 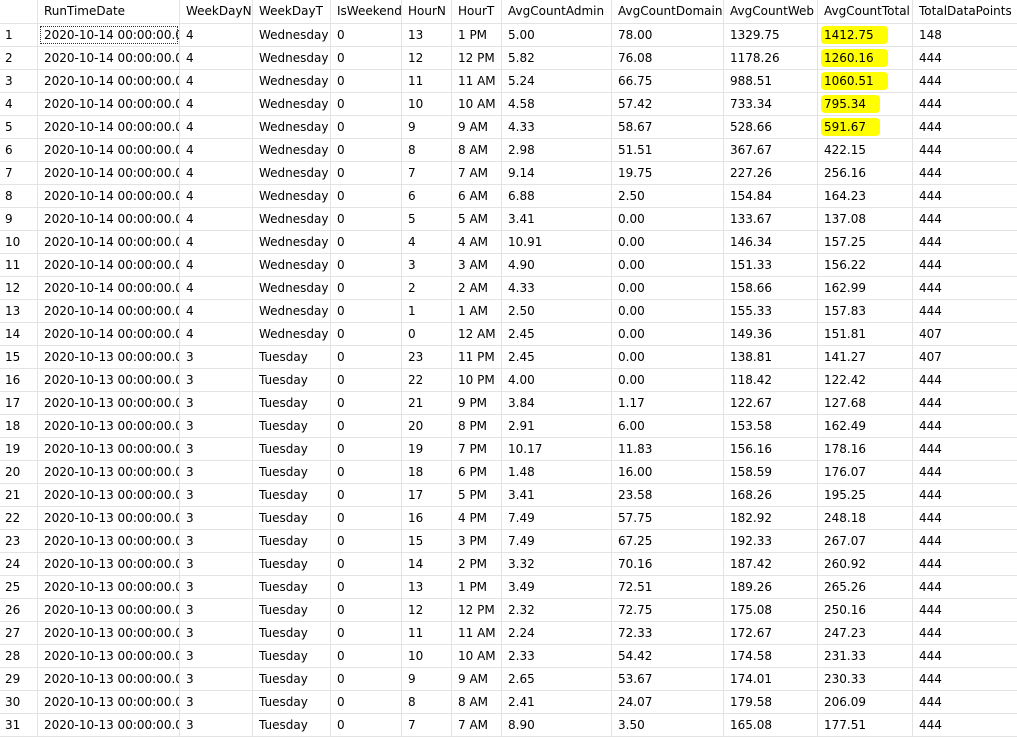 What do you see at coordinates (771, 81) in the screenshot?
I see `cell-avg-count-web: 988.51` at bounding box center [771, 81].